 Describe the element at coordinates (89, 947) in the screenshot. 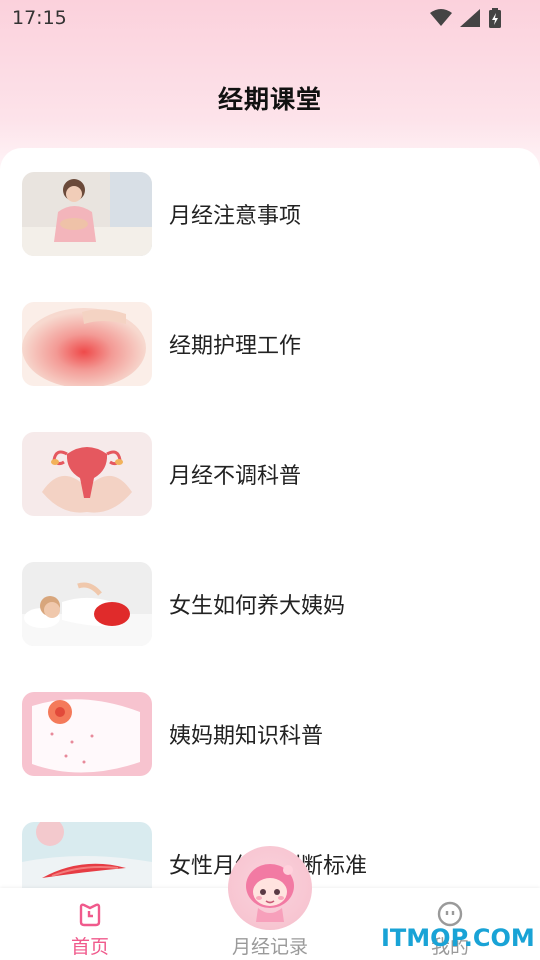

I see `tab-label: 首页` at that location.